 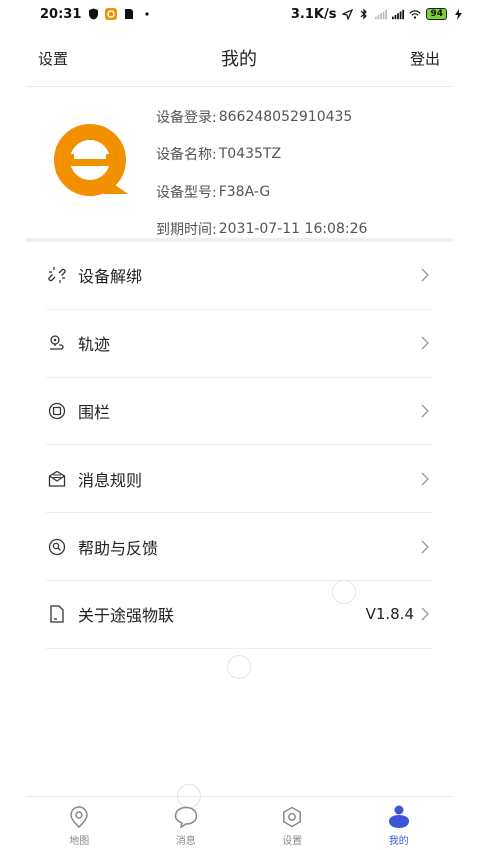 What do you see at coordinates (244, 191) in the screenshot?
I see `device-model-value: F38A-G` at bounding box center [244, 191].